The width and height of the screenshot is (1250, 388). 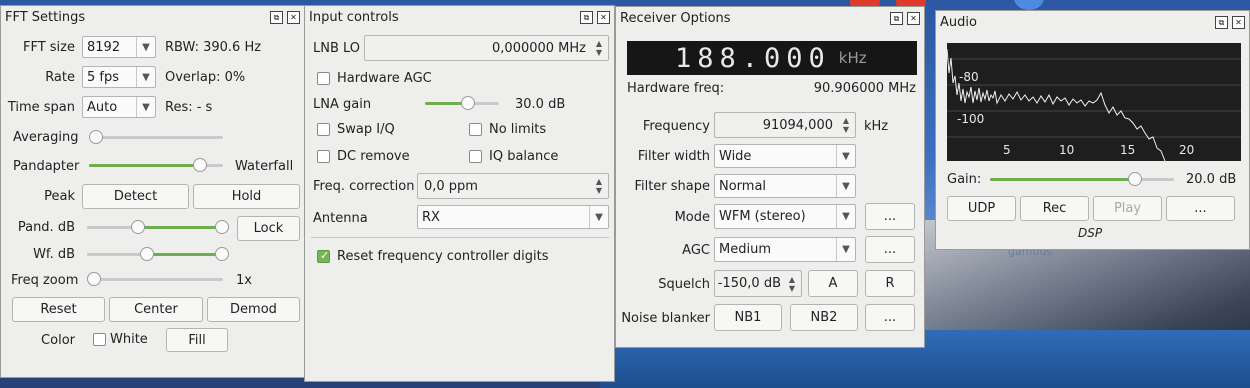 I want to click on lna-gain-slider, so click(x=462, y=103).